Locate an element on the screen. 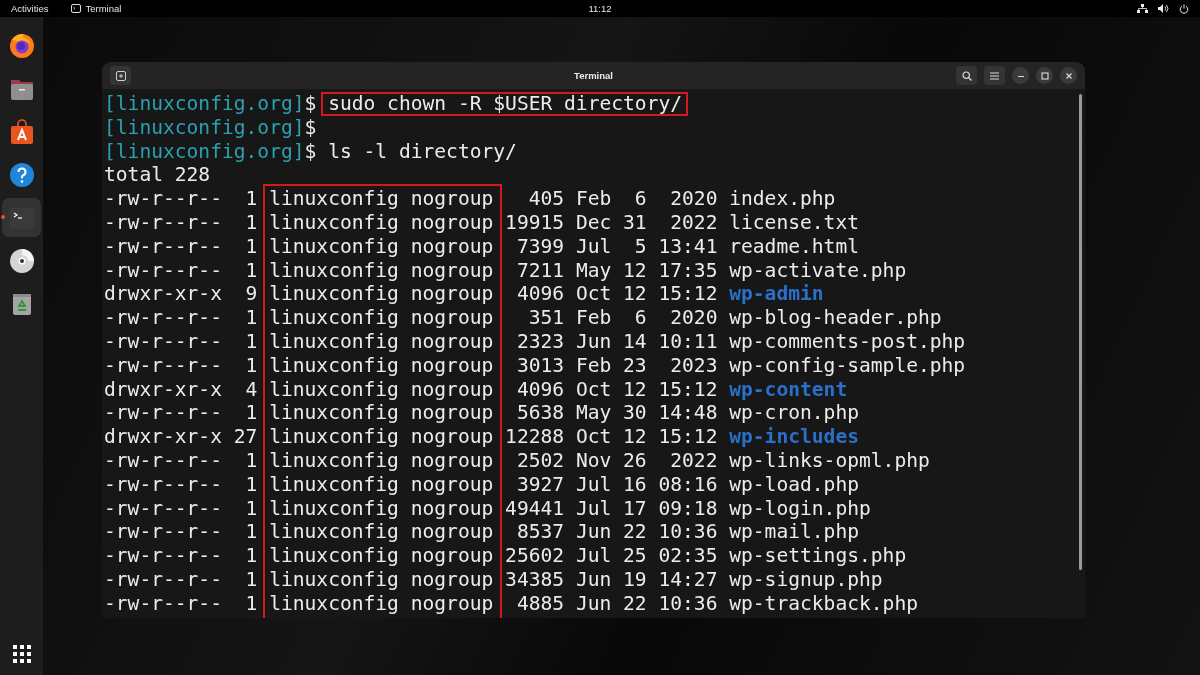 The width and height of the screenshot is (1200, 675). terminal-icon is located at coordinates (76, 8).